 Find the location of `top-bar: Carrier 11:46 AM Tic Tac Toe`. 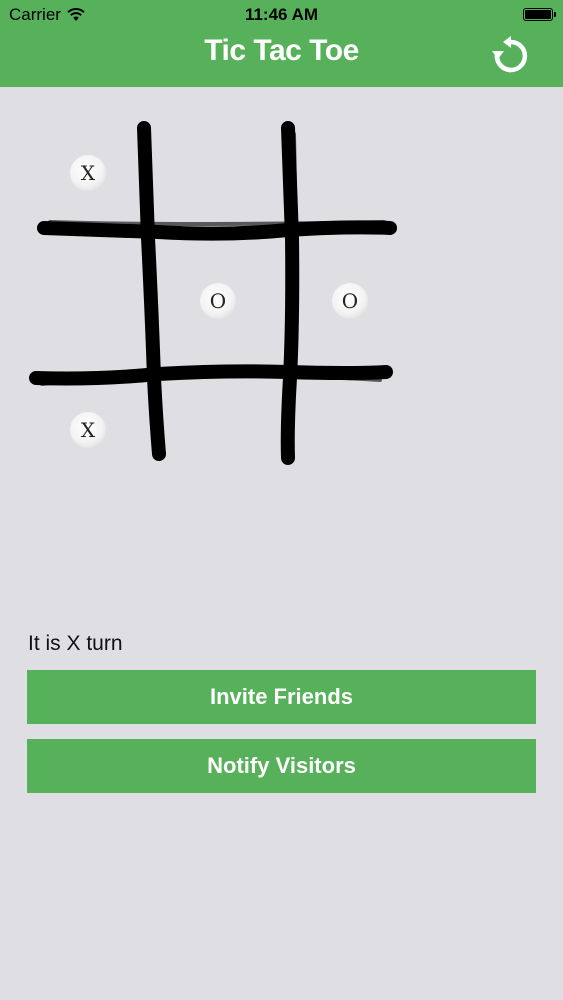

top-bar: Carrier 11:46 AM Tic Tac Toe is located at coordinates (281, 43).